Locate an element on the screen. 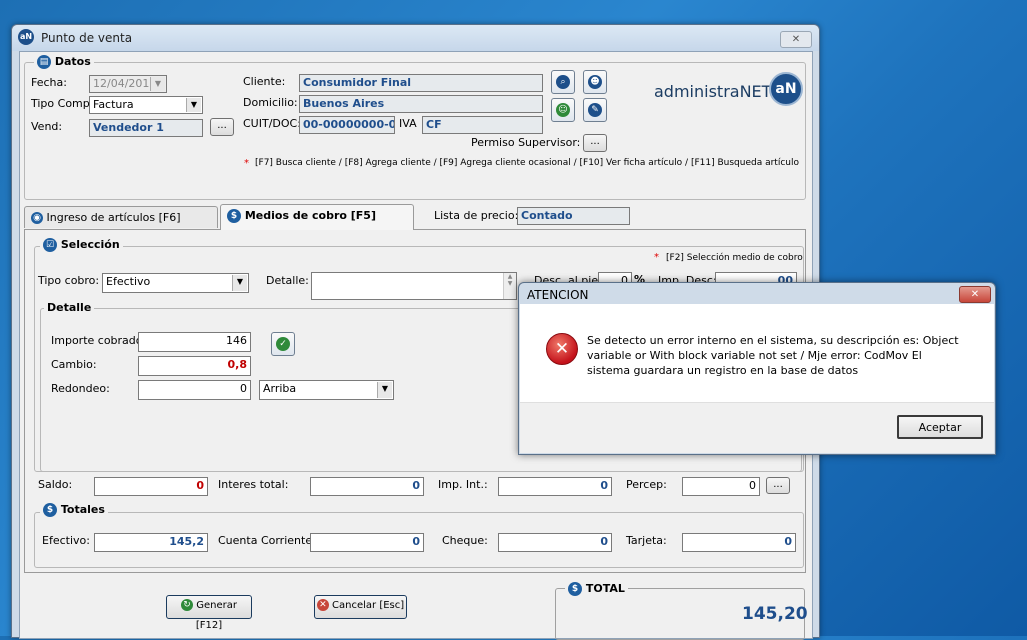 This screenshot has height=640, width=1027. vendedor-field: Vendedor 1 is located at coordinates (146, 128).